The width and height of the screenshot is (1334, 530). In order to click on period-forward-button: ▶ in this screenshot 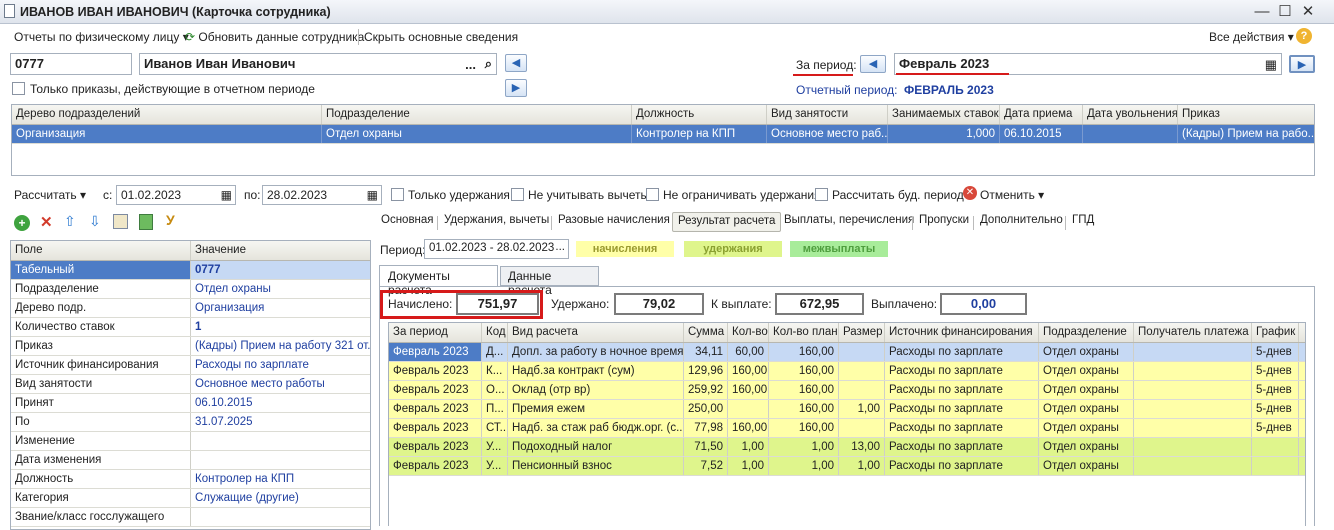, I will do `click(1302, 64)`.